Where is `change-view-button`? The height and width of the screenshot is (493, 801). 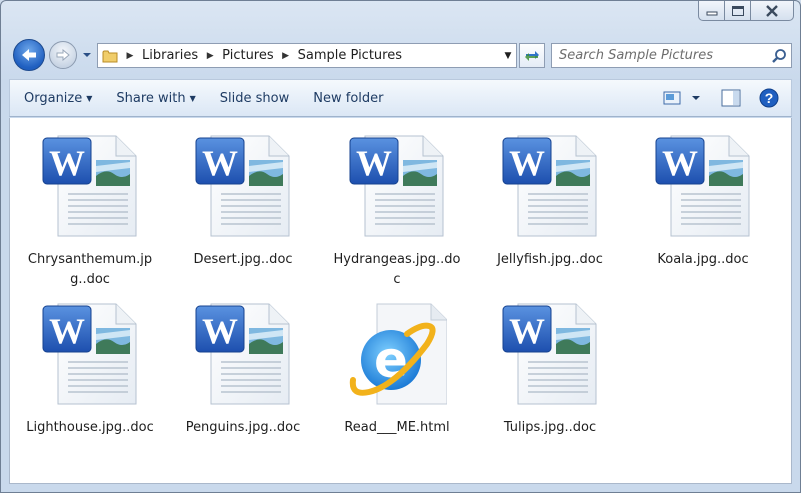 change-view-button is located at coordinates (672, 98).